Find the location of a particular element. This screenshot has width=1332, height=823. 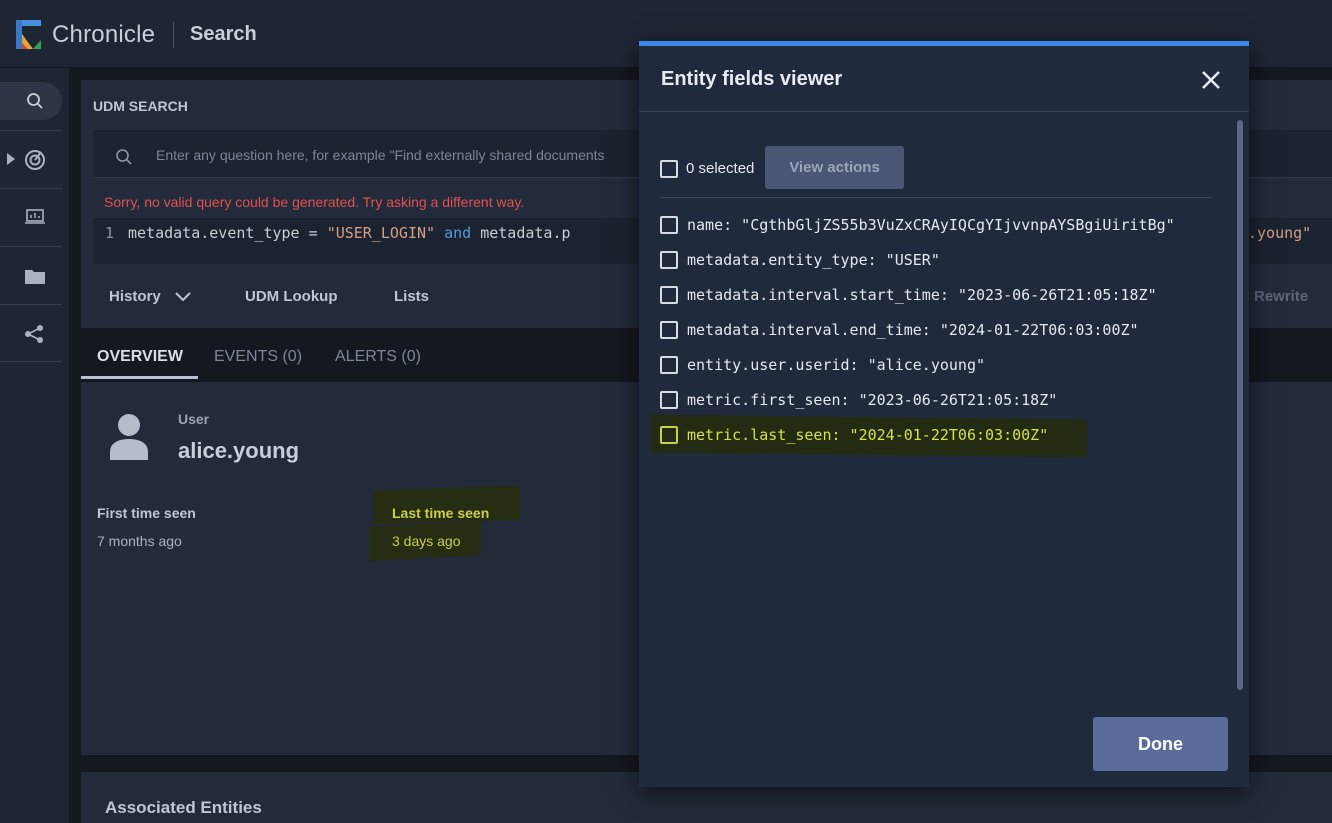

selection-toolbar: 0 selected View actions is located at coordinates (936, 172).